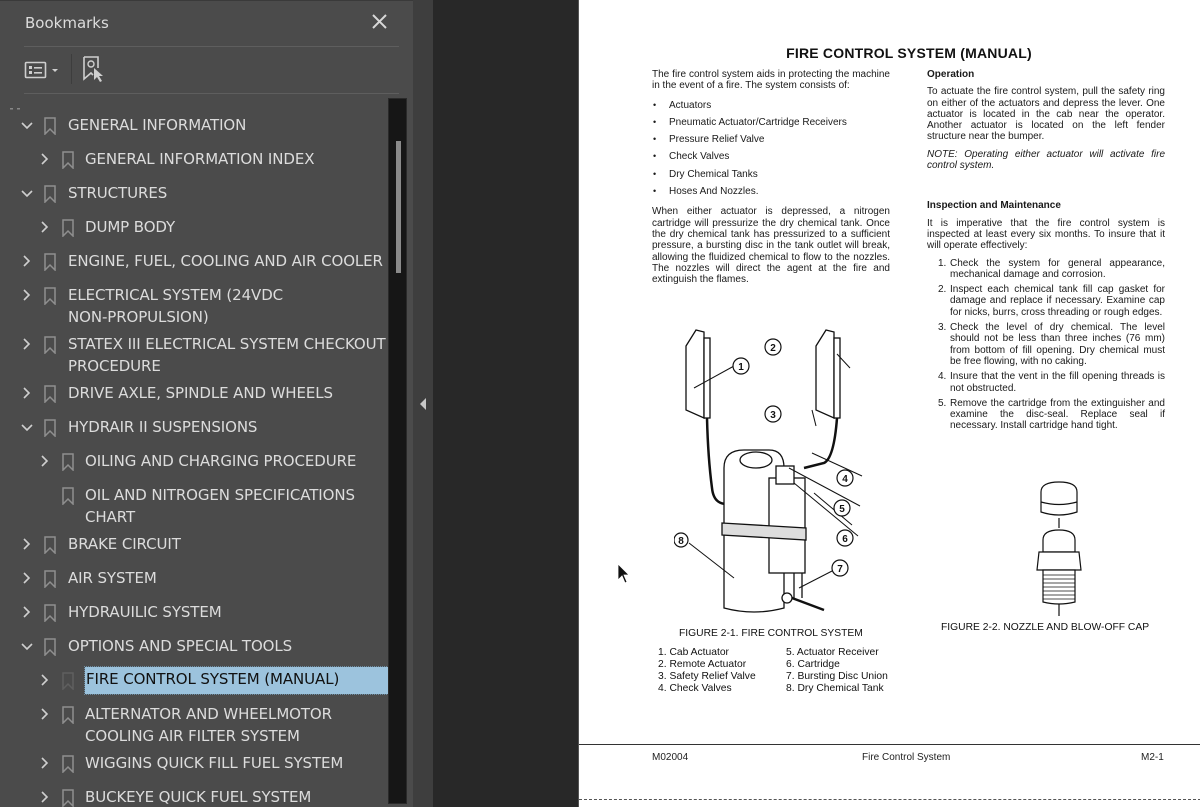 The width and height of the screenshot is (1200, 807). What do you see at coordinates (994, 206) in the screenshot?
I see `inspection-heading: Inspection and Maintenance` at bounding box center [994, 206].